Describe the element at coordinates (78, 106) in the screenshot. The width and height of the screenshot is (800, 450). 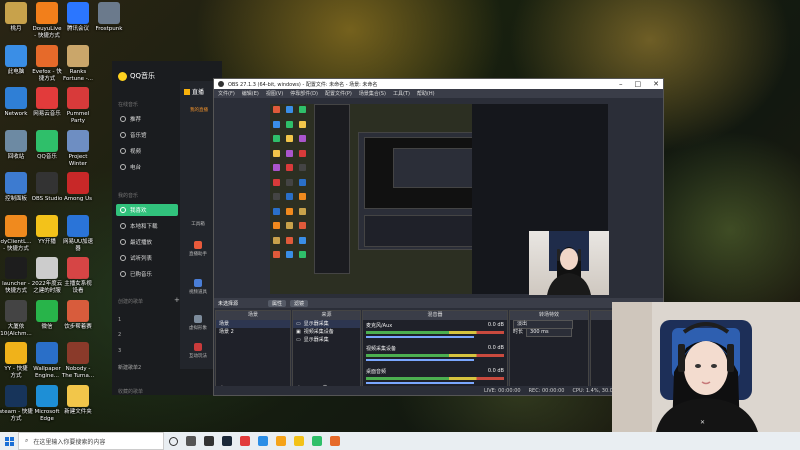
I see `desktop-icon: Pummel Party` at that location.